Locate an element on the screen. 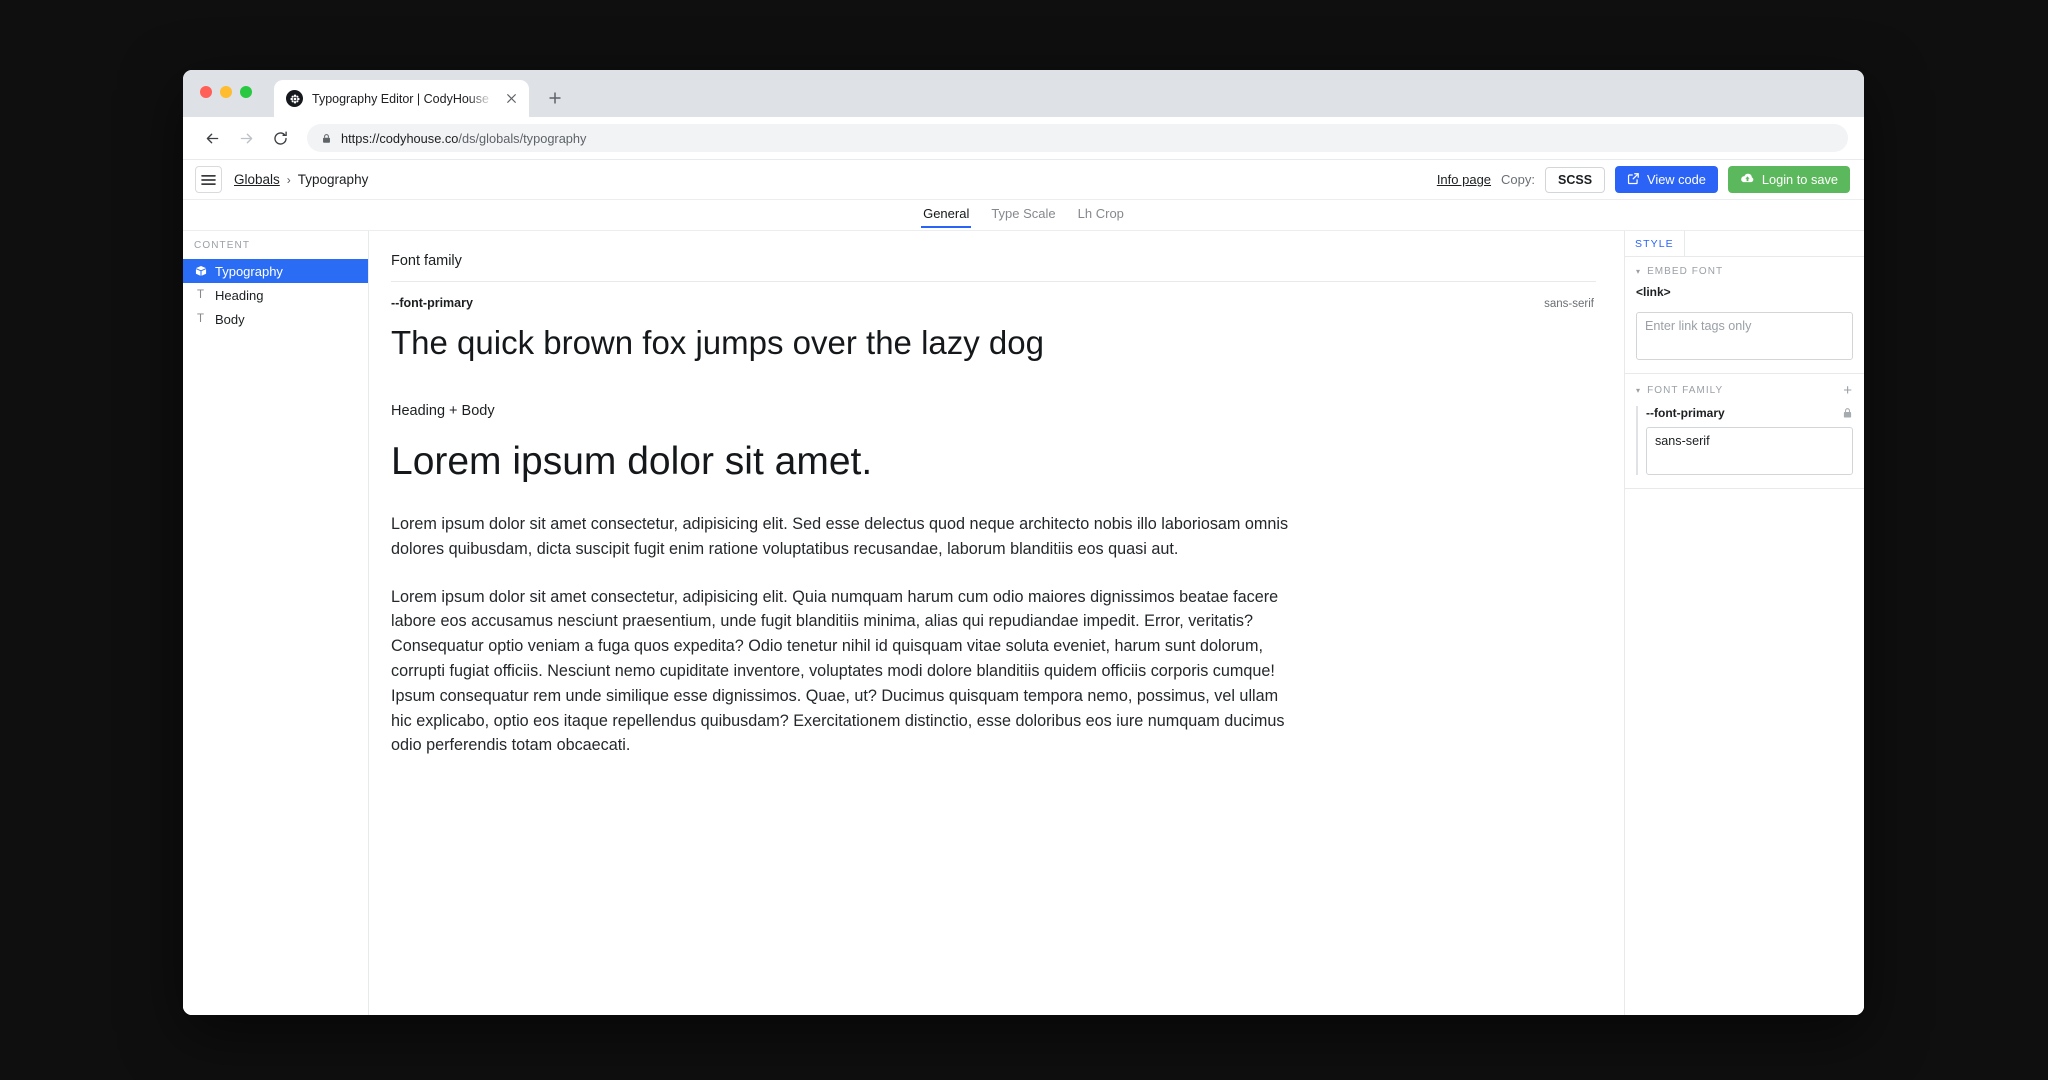 The width and height of the screenshot is (2048, 1080). window-traffic-lights is located at coordinates (226, 92).